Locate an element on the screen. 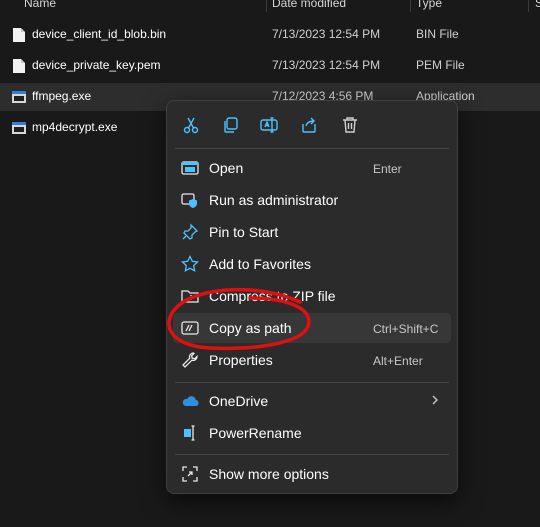  menu-item-compress-to-zip: Compress to ZIP file is located at coordinates (312, 296).